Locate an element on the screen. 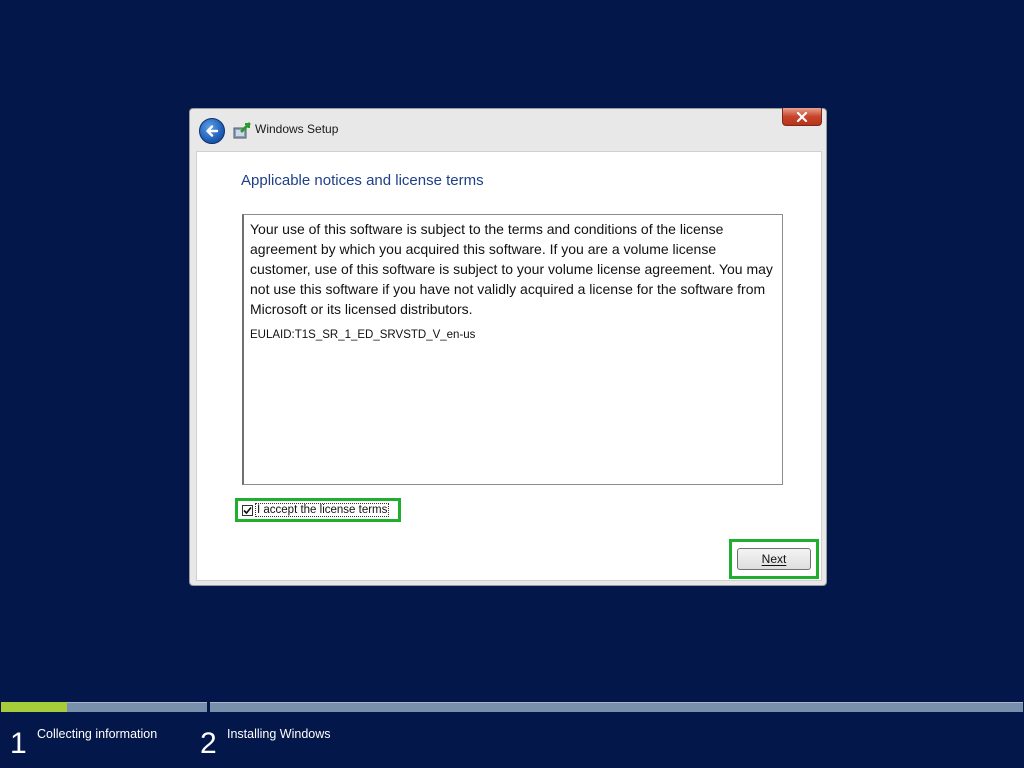  close-icon is located at coordinates (802, 116).